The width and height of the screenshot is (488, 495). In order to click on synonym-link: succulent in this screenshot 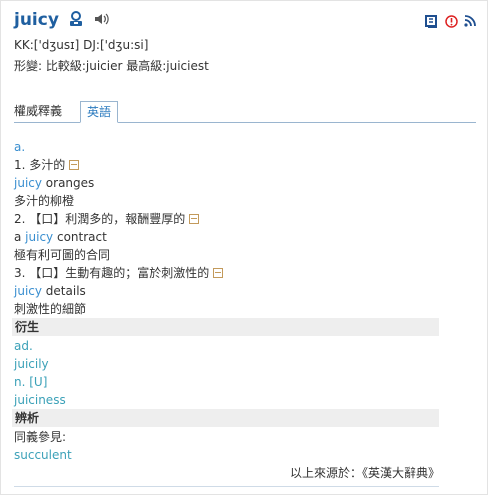, I will do `click(43, 455)`.